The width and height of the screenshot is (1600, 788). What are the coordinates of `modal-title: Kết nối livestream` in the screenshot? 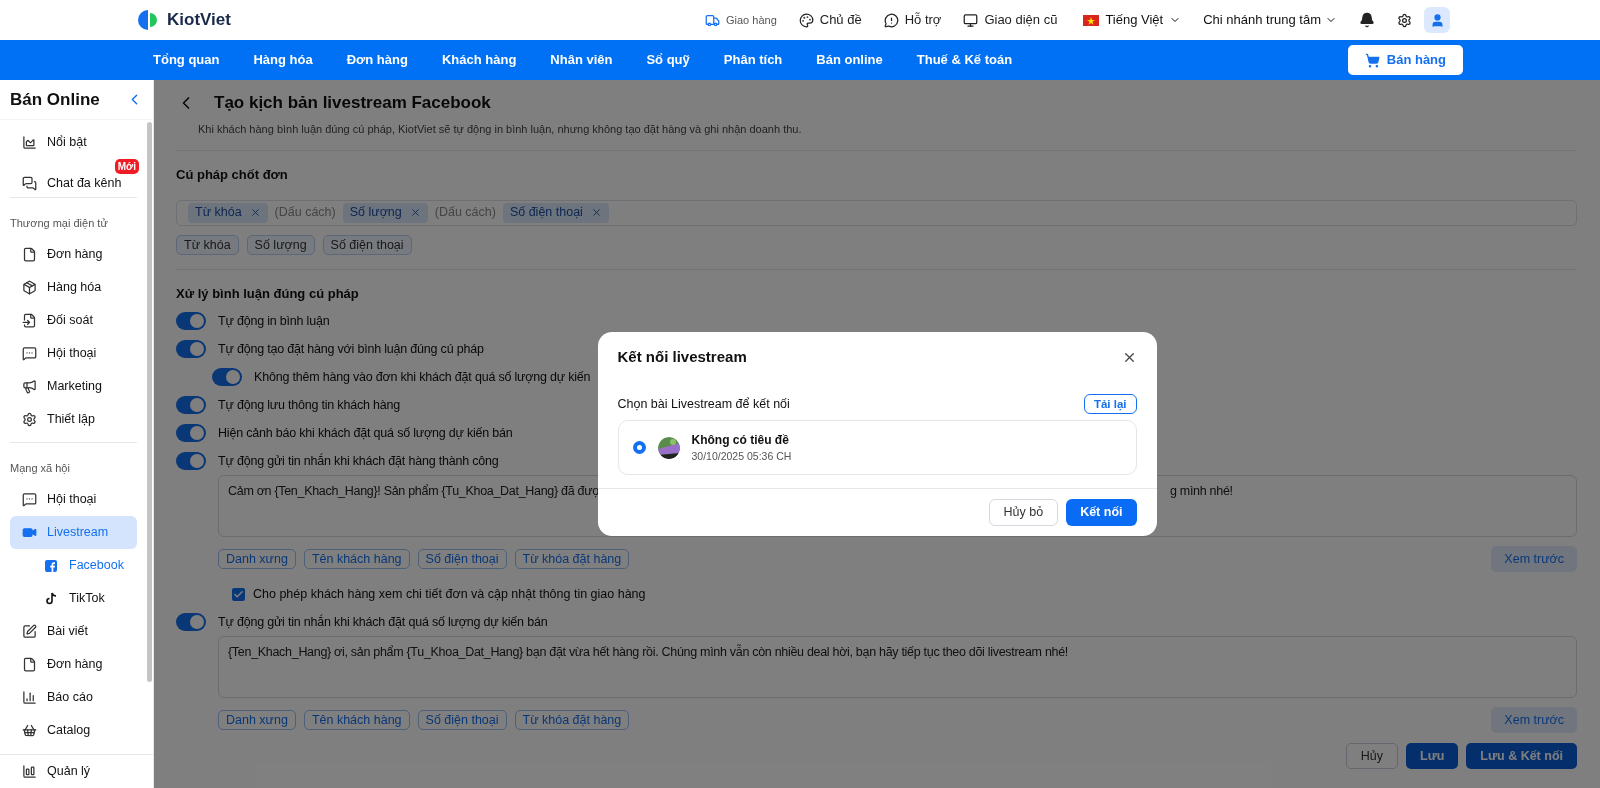 It's located at (682, 356).